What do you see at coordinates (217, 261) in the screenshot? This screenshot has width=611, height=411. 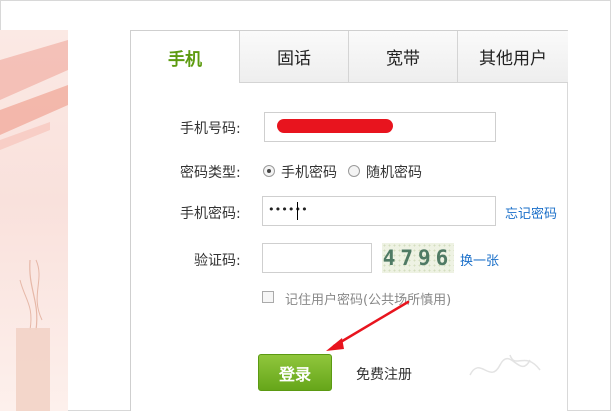 I see `captcha-label: 验证码:` at bounding box center [217, 261].